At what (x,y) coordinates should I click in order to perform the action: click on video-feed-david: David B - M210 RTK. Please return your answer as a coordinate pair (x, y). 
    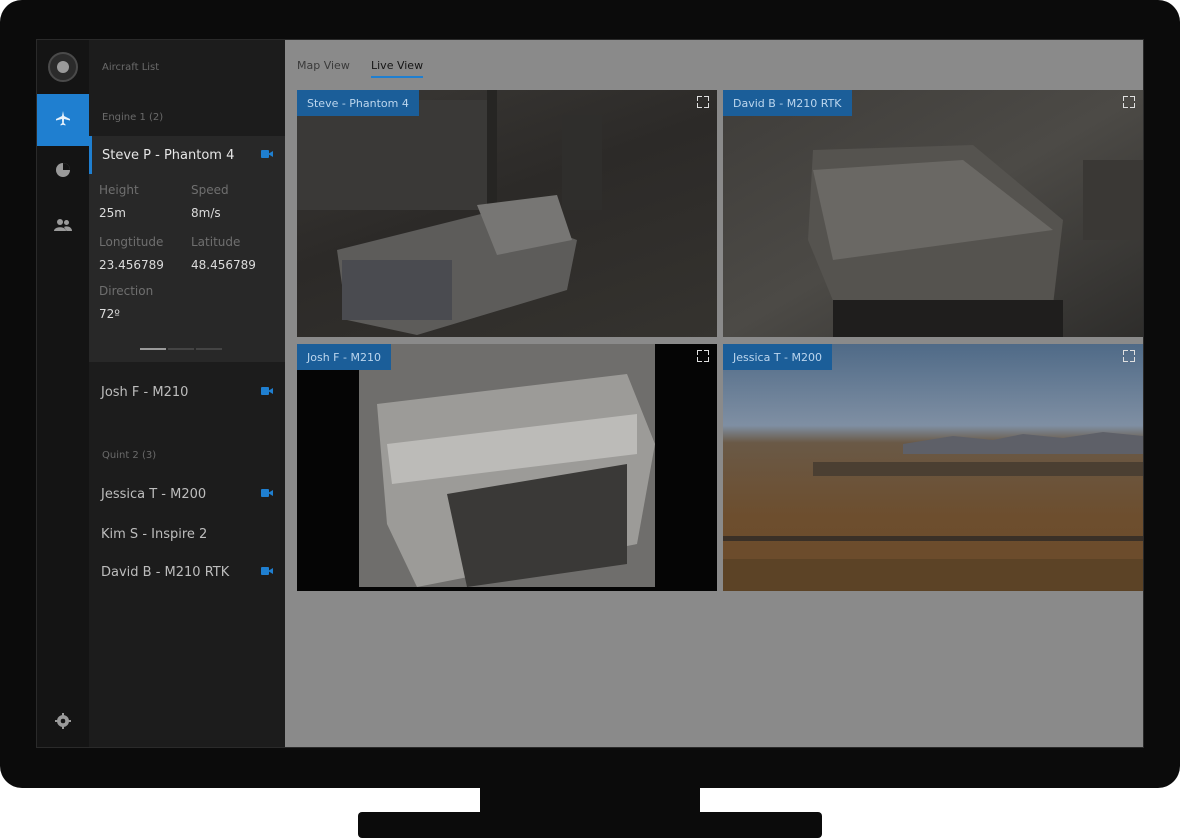
    Looking at the image, I should click on (933, 213).